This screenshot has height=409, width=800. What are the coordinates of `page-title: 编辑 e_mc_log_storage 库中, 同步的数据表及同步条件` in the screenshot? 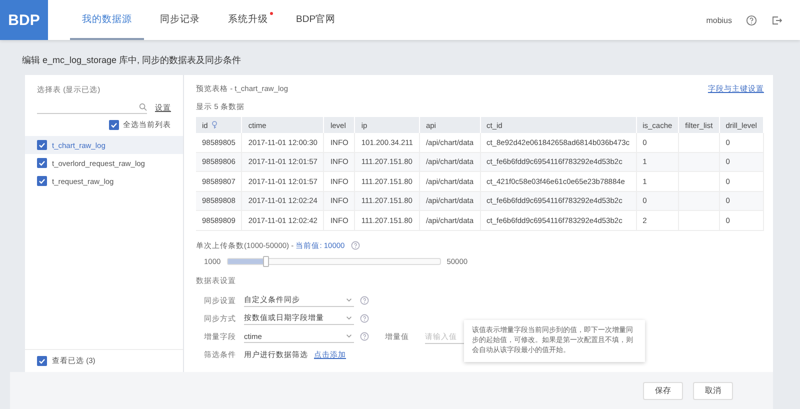 It's located at (131, 60).